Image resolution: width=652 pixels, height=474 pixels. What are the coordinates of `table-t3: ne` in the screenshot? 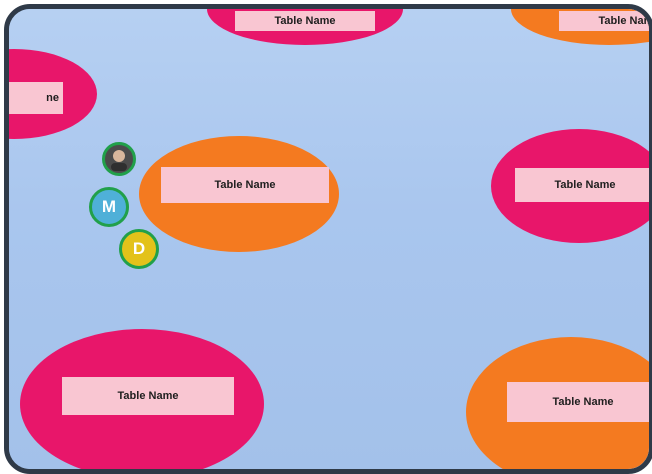 It's located at (54, 94).